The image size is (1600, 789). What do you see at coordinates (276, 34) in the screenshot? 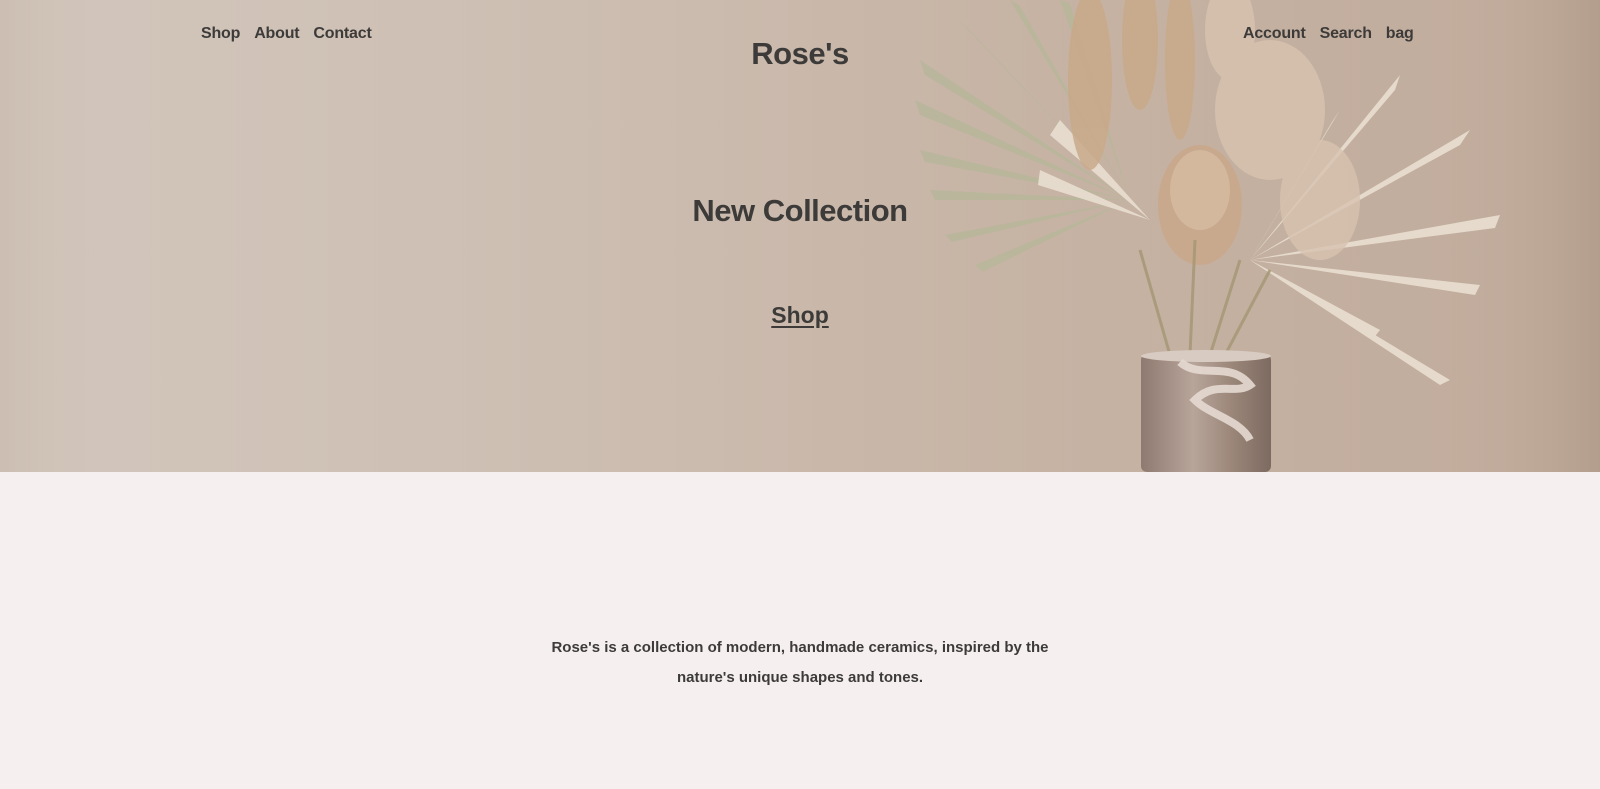
I see `nav-about-link: About` at bounding box center [276, 34].